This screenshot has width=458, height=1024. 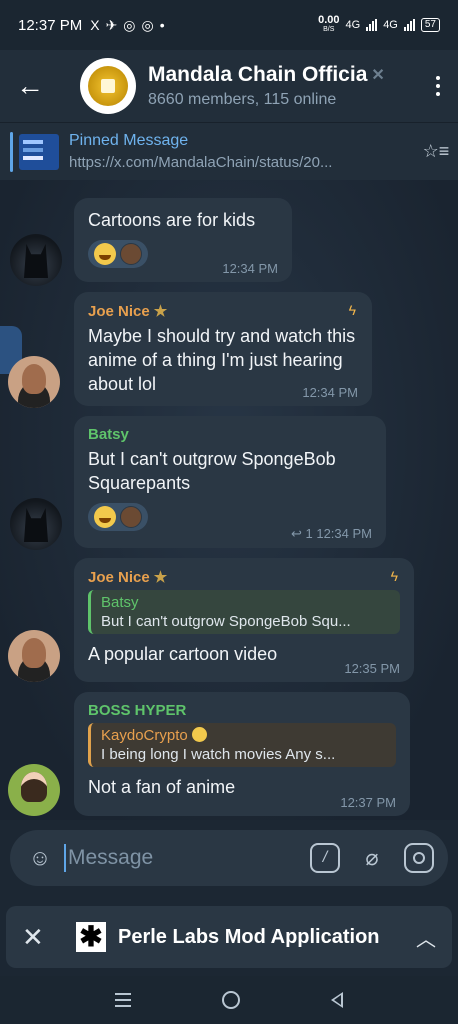 I want to click on system-nav-bar, so click(x=229, y=1000).